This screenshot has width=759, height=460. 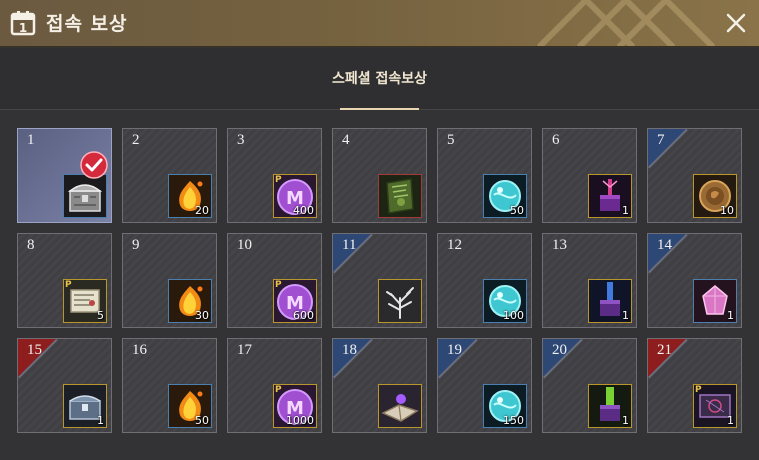 What do you see at coordinates (664, 245) in the screenshot?
I see `day-number: 14` at bounding box center [664, 245].